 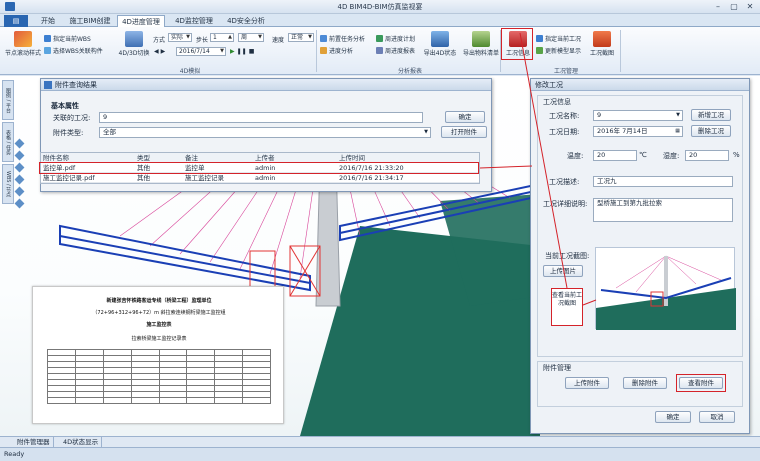 I want to click on status-bar: Ready, so click(x=380, y=454).